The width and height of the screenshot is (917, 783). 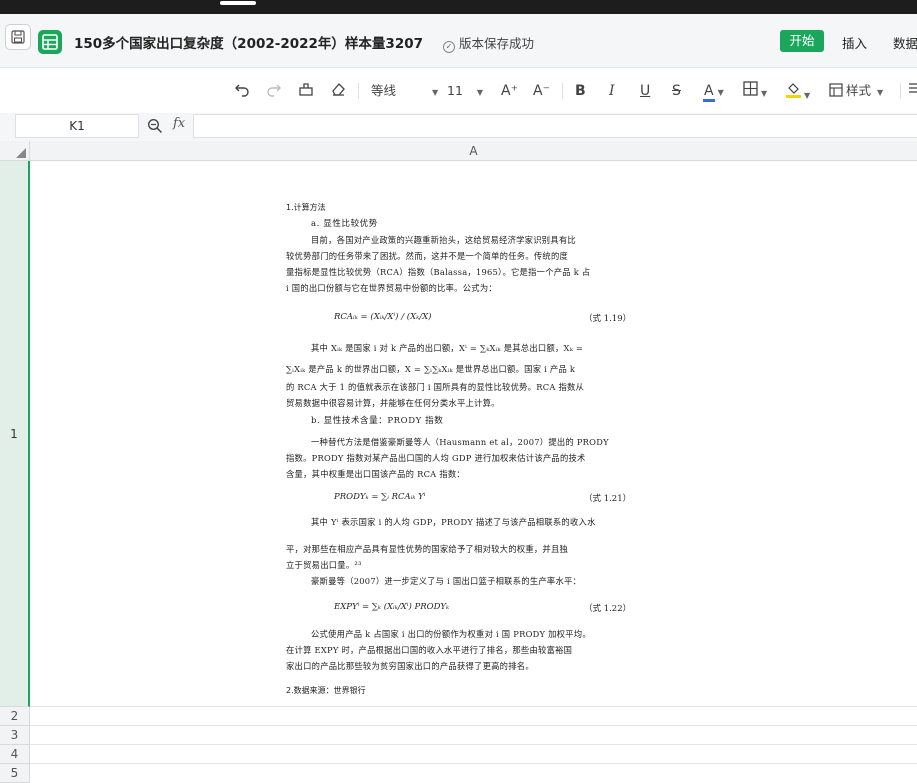 What do you see at coordinates (15, 754) in the screenshot?
I see `row-header-4: 4` at bounding box center [15, 754].